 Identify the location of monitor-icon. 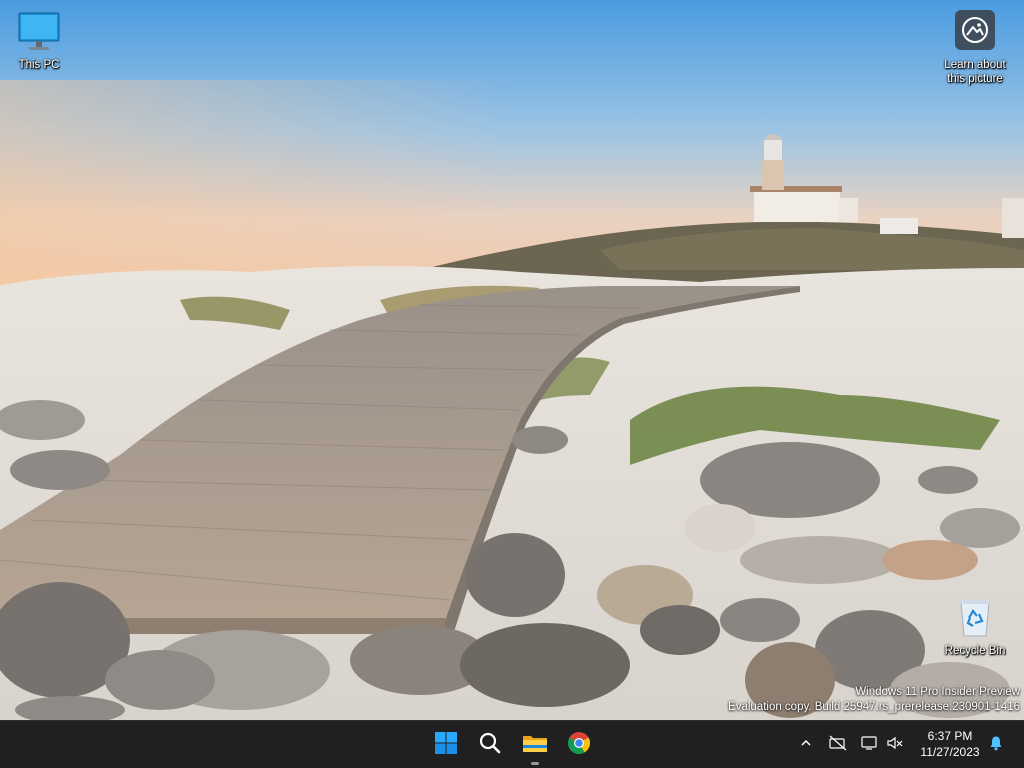
(39, 32).